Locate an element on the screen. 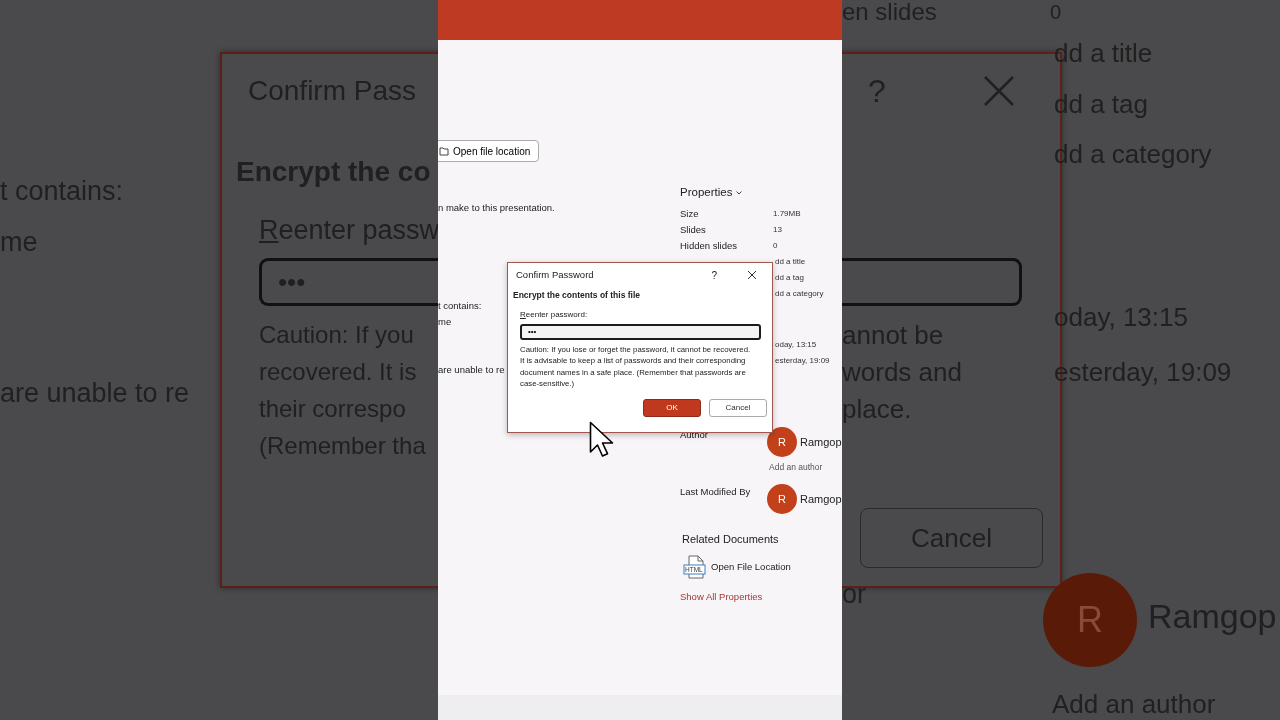 The image size is (1280, 720). chevron-down-icon is located at coordinates (739, 193).